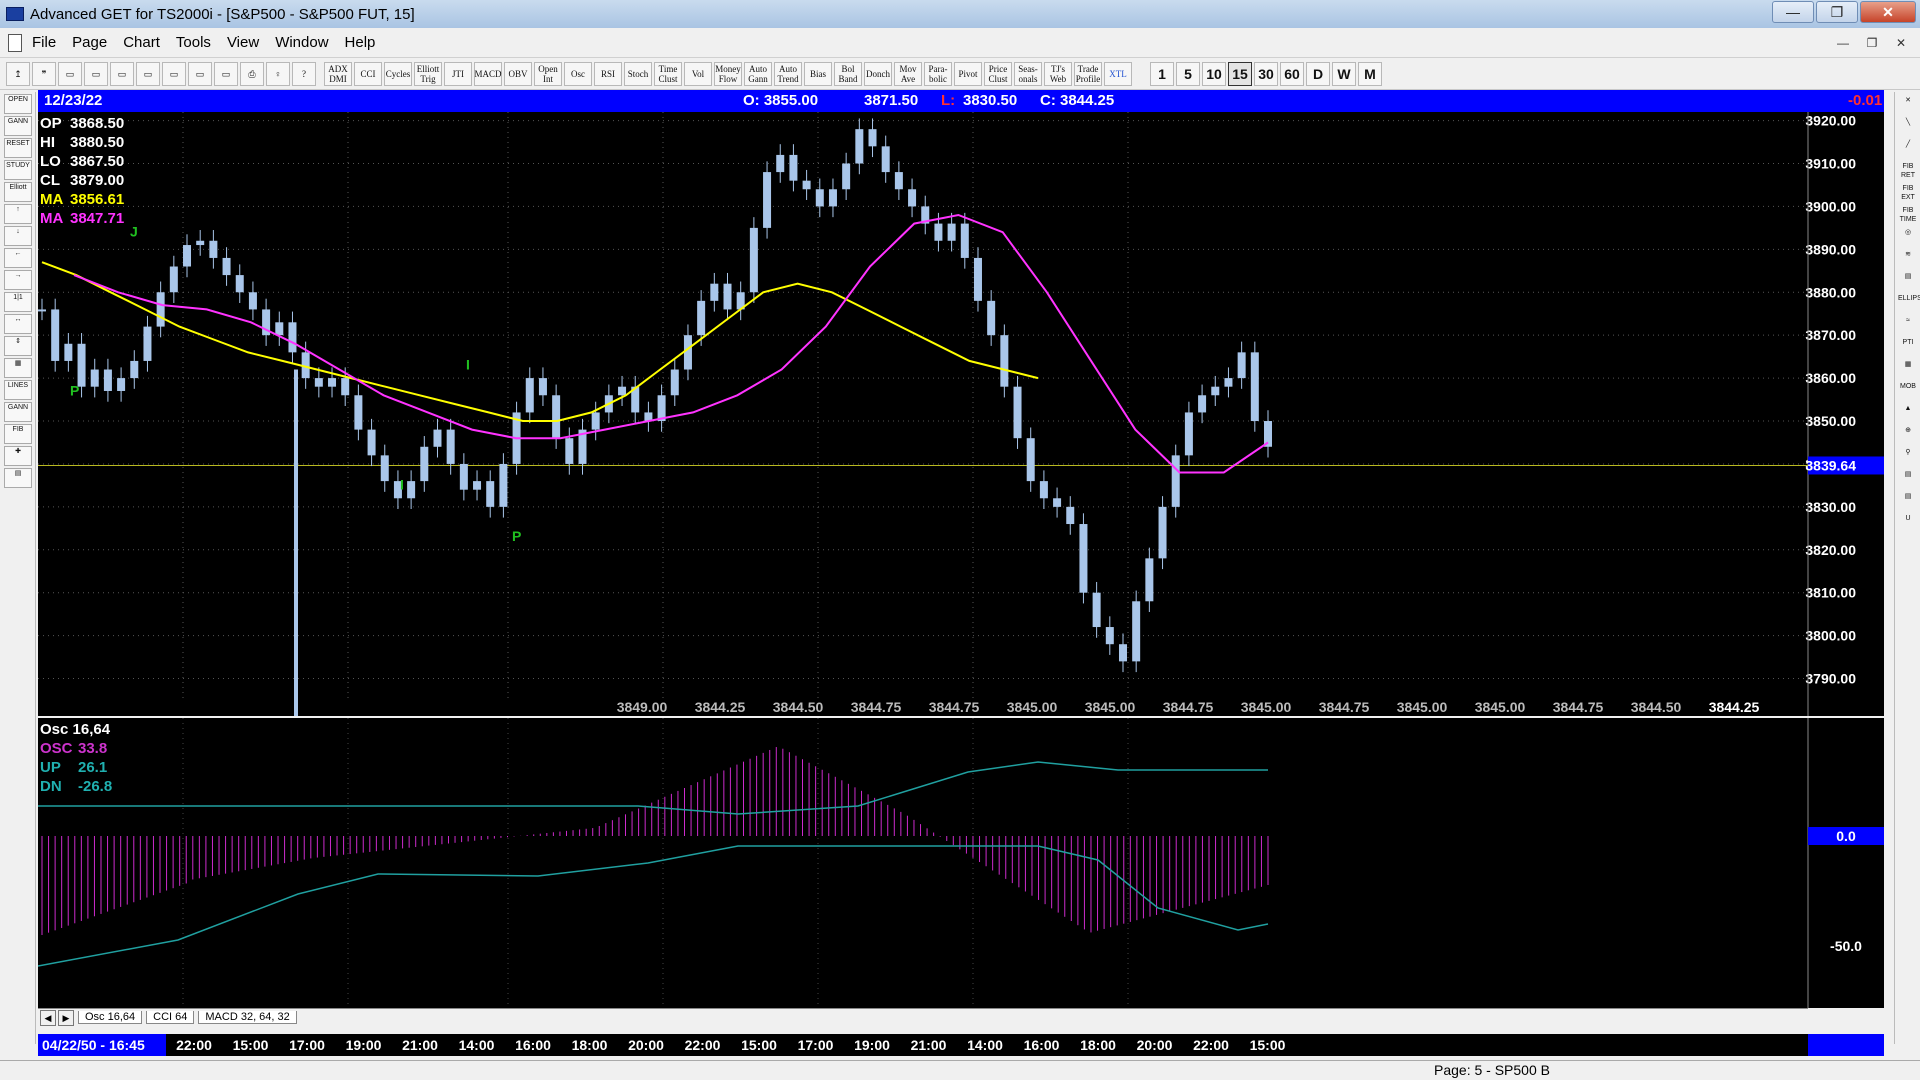 This screenshot has width=1920, height=1080. Describe the element at coordinates (18, 478) in the screenshot. I see `left-tool-17: ▤` at that location.